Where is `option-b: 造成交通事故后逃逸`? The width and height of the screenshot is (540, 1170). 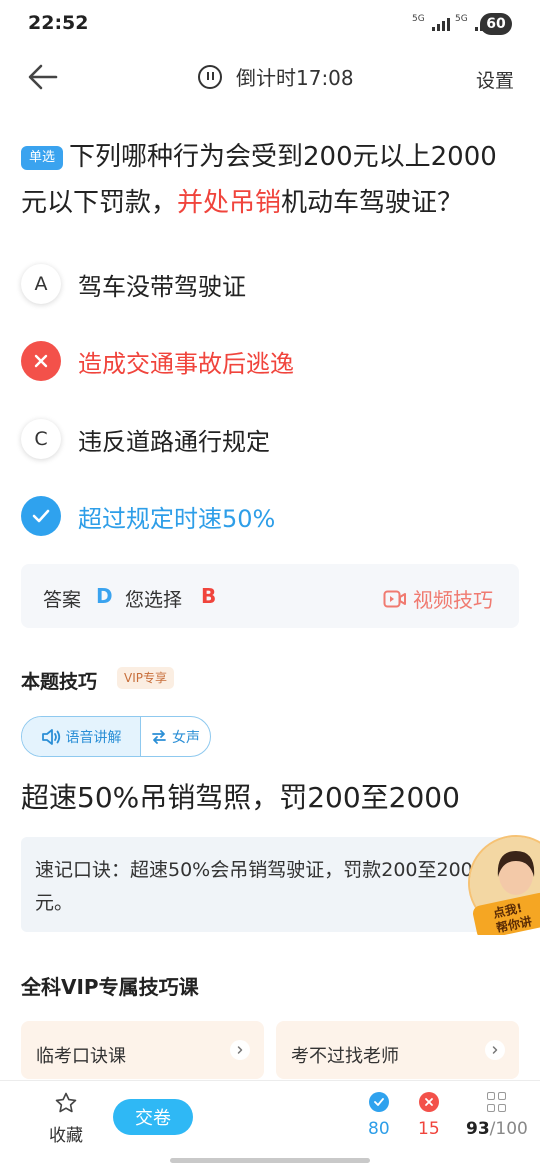 option-b: 造成交通事故后逃逸 is located at coordinates (271, 361).